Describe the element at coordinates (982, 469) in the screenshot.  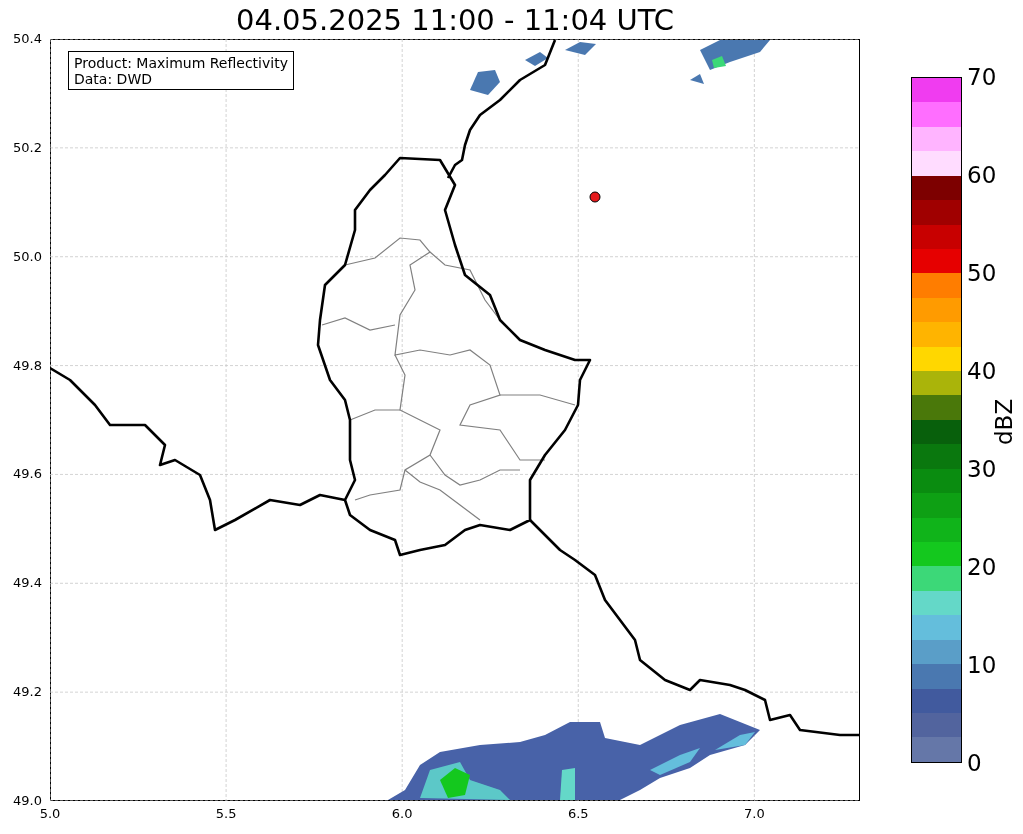
I see `colorbar-tick-label: 30` at that location.